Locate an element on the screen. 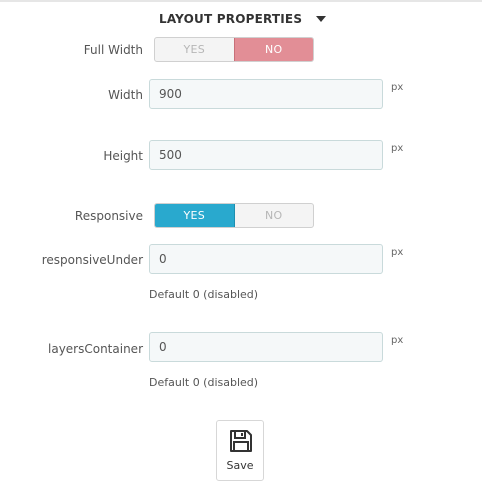  responsive-yes-option: YES is located at coordinates (195, 215).